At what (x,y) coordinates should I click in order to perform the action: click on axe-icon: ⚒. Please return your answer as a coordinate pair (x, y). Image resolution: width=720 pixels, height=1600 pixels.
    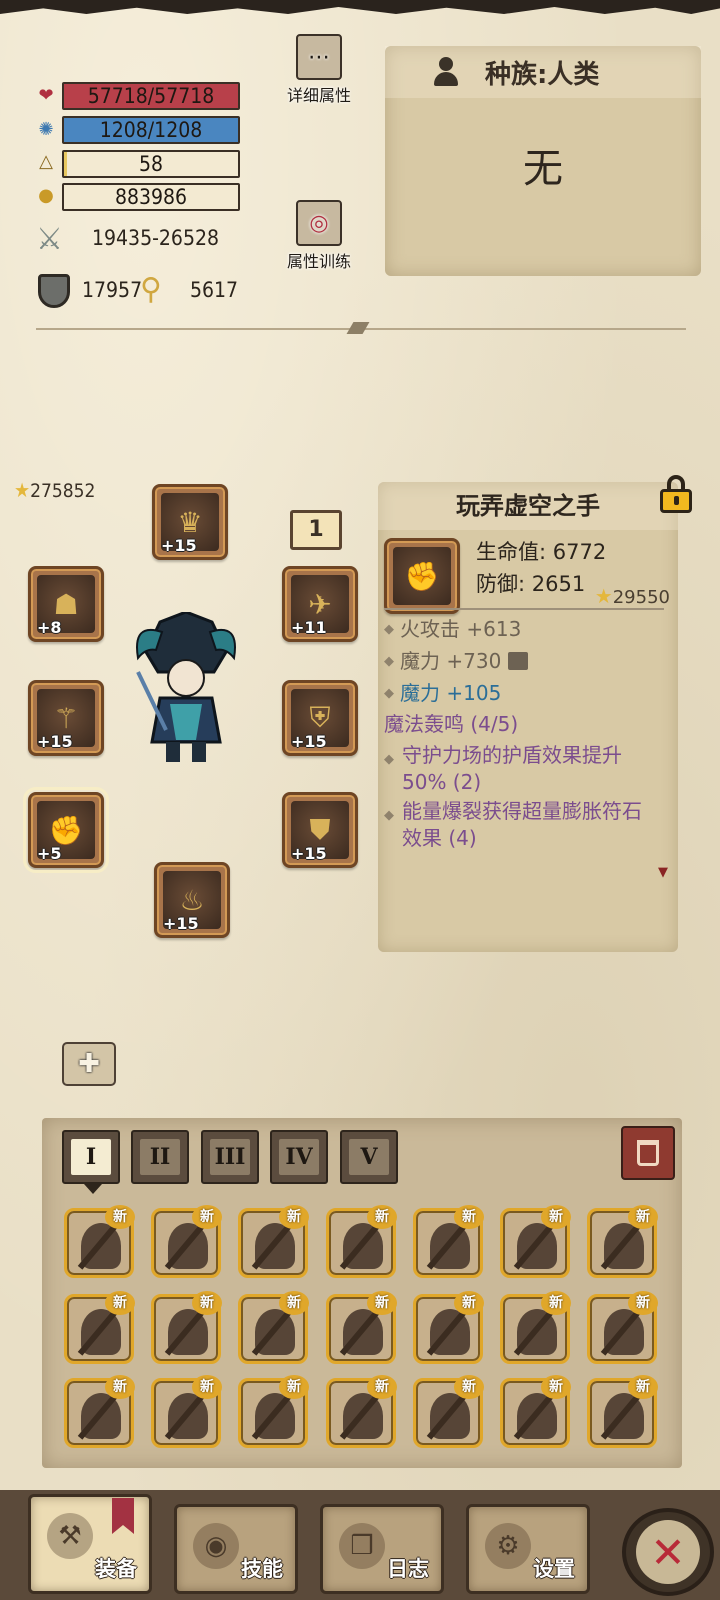
    Looking at the image, I should click on (70, 1536).